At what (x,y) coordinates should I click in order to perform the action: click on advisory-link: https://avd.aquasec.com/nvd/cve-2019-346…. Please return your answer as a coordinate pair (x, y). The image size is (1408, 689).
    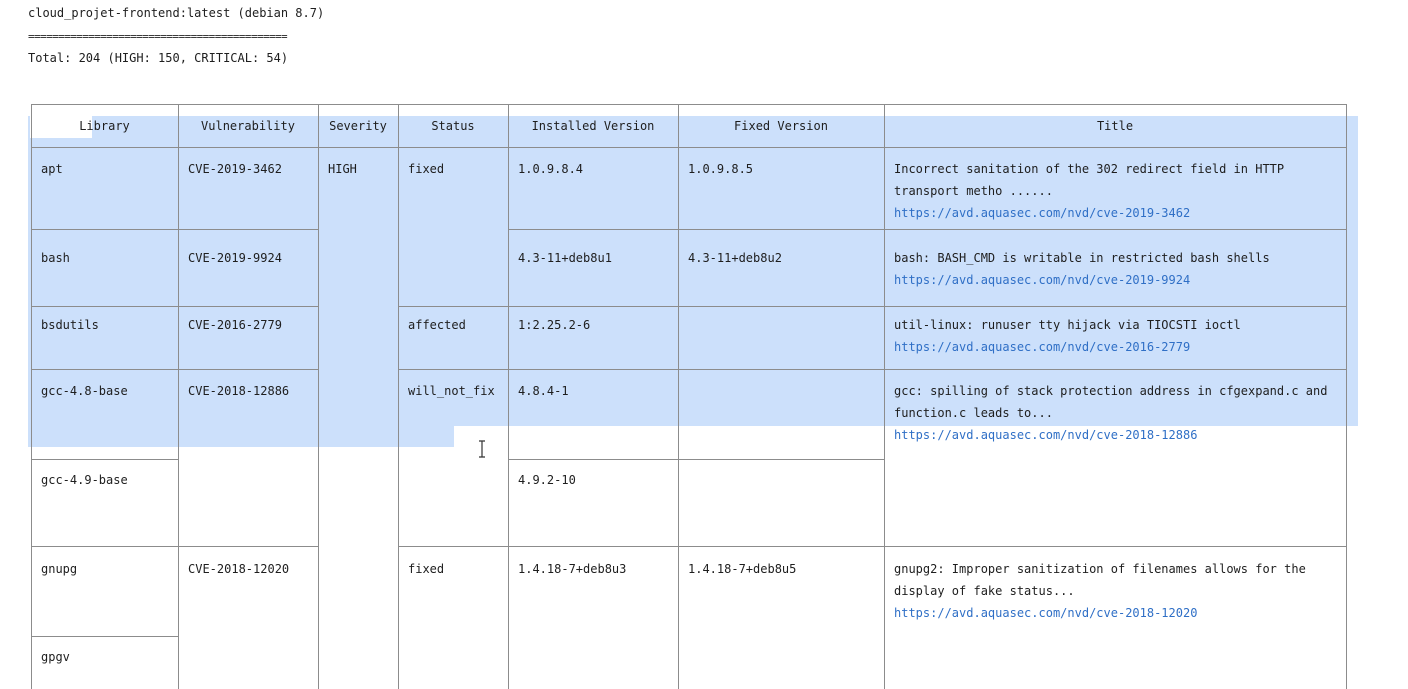
    Looking at the image, I should click on (1042, 213).